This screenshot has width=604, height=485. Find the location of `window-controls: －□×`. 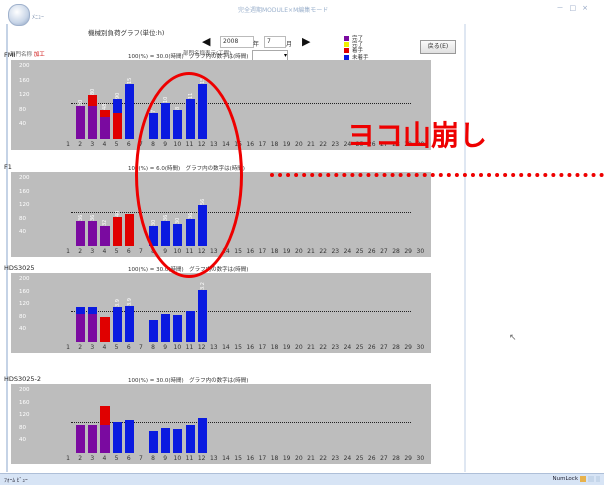

window-controls: －□× is located at coordinates (576, 8).